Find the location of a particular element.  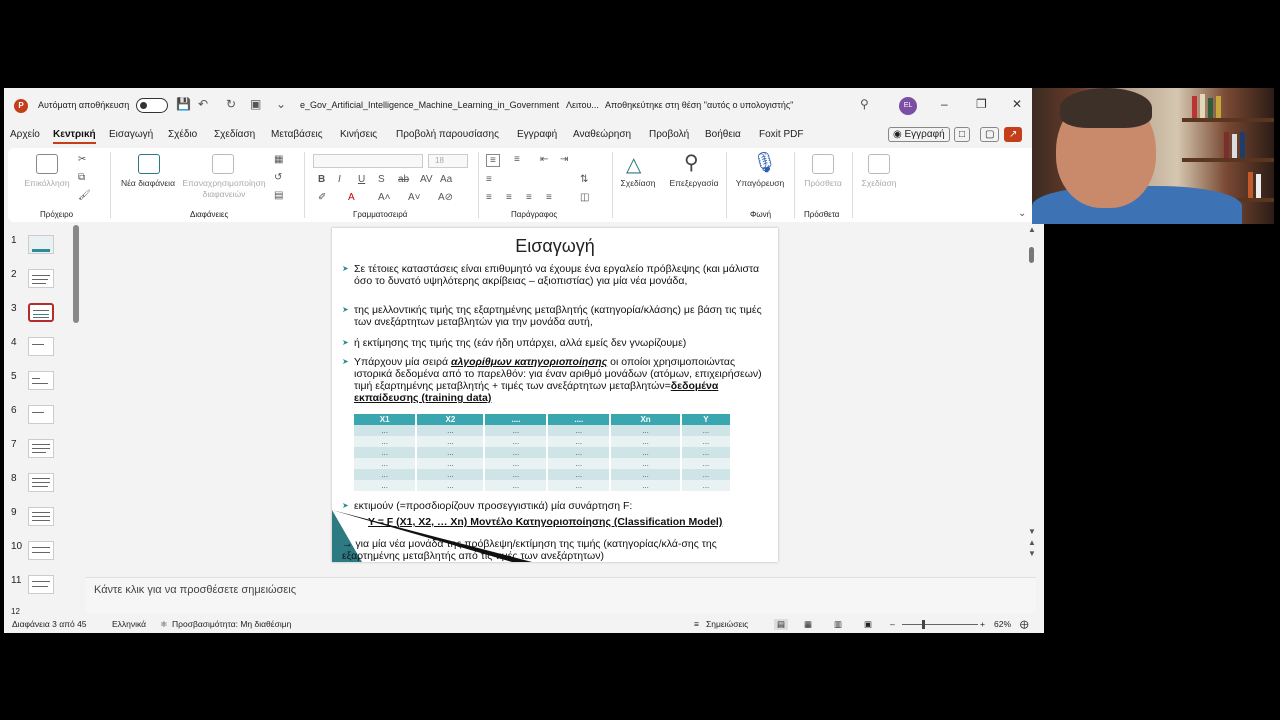

cut-icon: ✂ is located at coordinates (82, 159).